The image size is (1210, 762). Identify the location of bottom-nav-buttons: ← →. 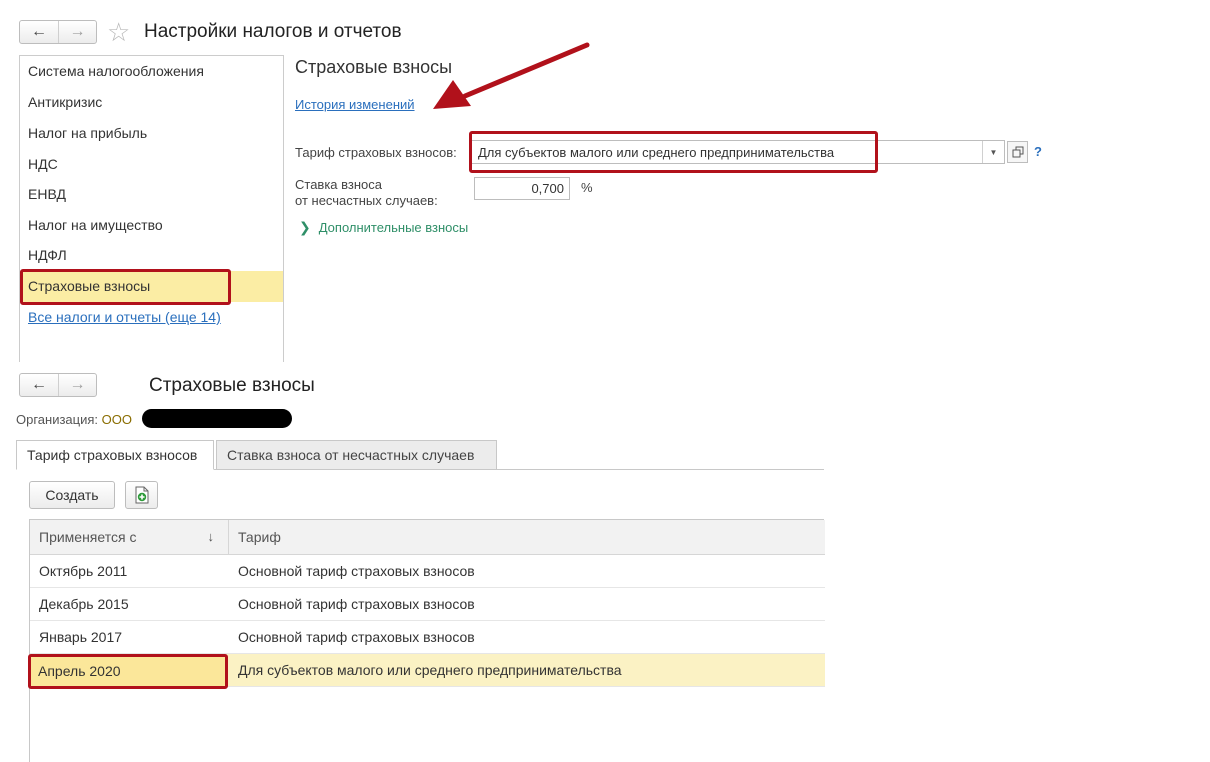
(58, 385).